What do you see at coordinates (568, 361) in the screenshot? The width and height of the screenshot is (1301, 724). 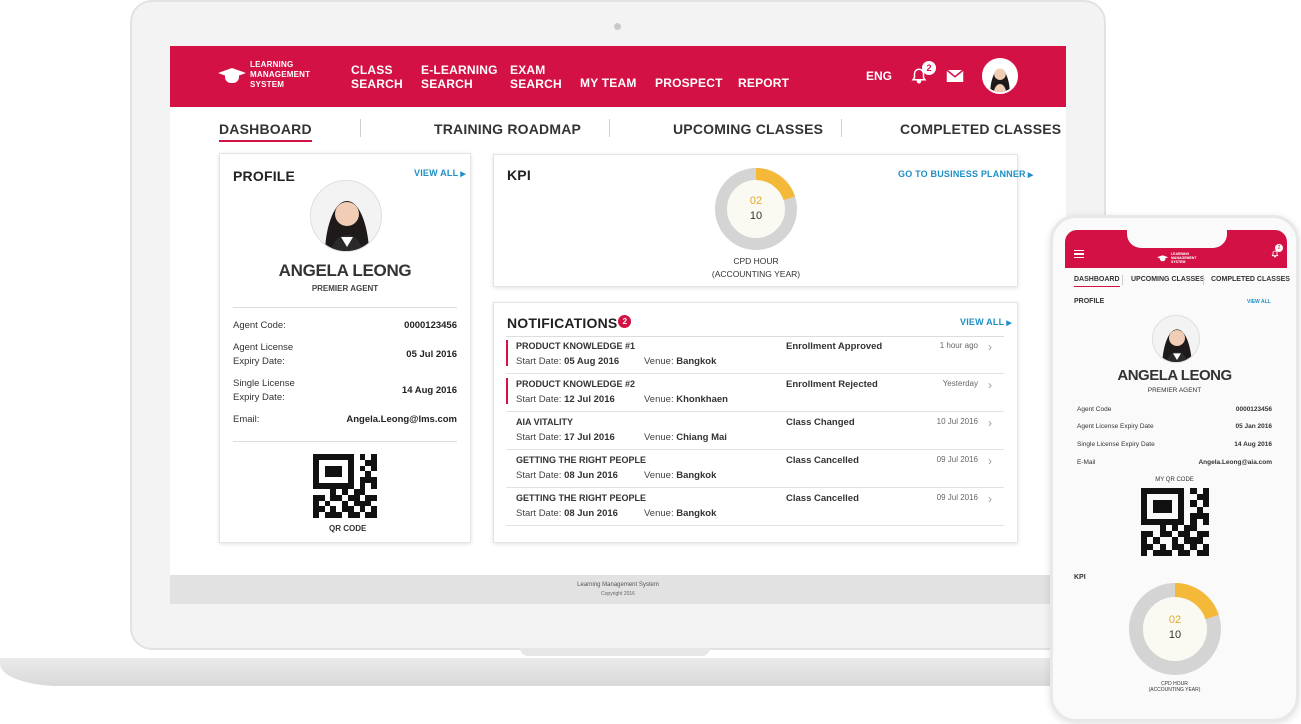 I see `notification-start-date: Start Date: 05 Aug 2016` at bounding box center [568, 361].